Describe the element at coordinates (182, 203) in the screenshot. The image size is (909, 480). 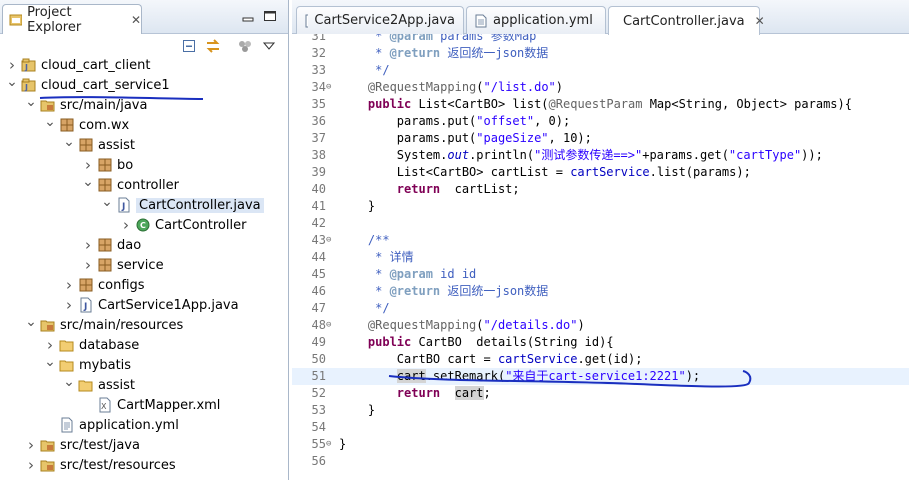
I see `tree-item: ⌄ J CartController.java` at that location.